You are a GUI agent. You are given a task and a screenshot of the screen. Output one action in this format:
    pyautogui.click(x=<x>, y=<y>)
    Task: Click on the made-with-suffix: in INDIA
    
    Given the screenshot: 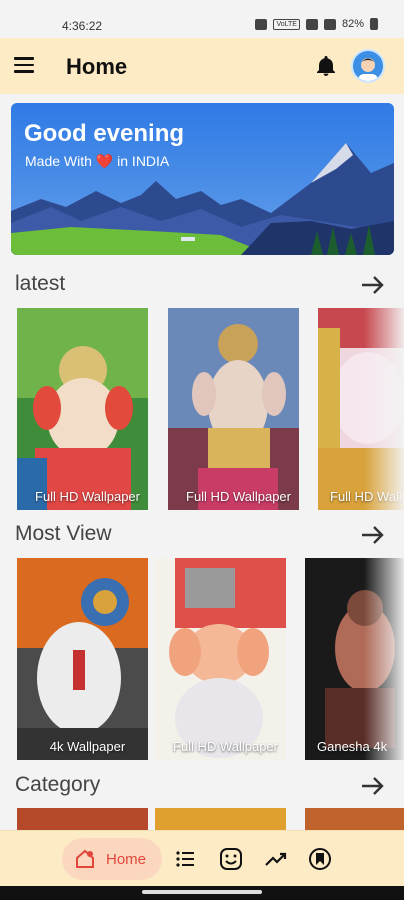 What is the action you would take?
    pyautogui.click(x=143, y=161)
    